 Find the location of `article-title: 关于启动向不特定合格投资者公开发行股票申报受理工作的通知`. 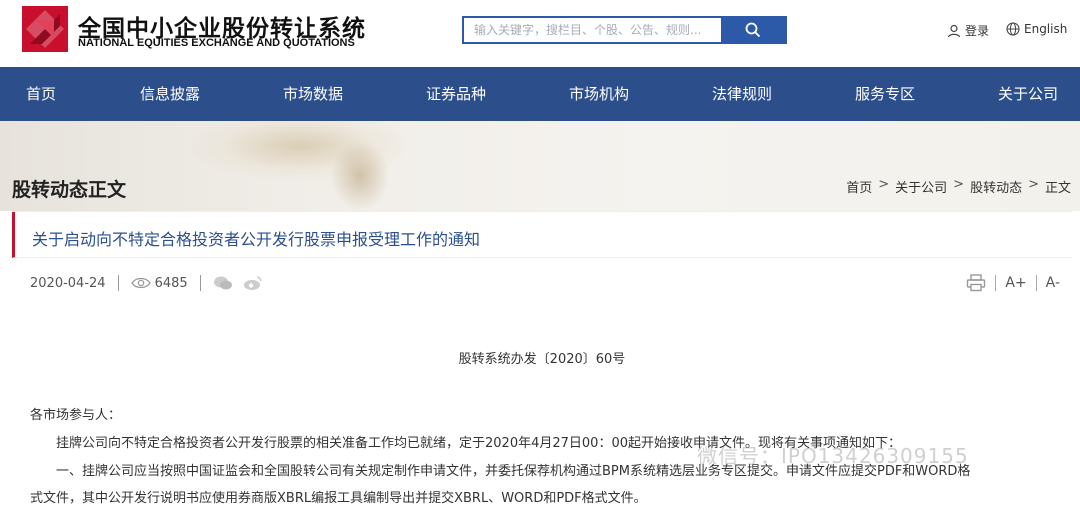

article-title: 关于启动向不特定合格投资者公开发行股票申报受理工作的通知 is located at coordinates (256, 239).